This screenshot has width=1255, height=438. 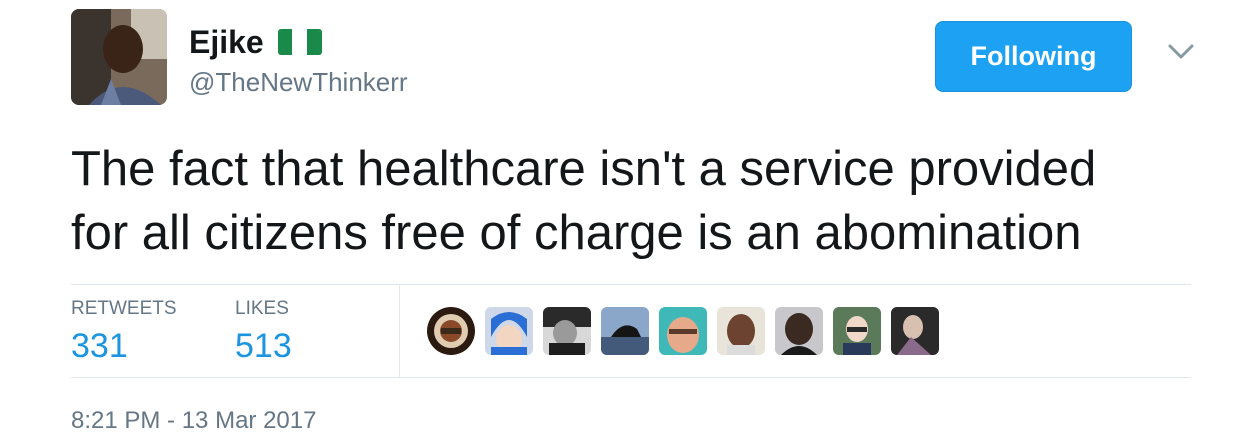 I want to click on display-name: Ejike, so click(x=255, y=42).